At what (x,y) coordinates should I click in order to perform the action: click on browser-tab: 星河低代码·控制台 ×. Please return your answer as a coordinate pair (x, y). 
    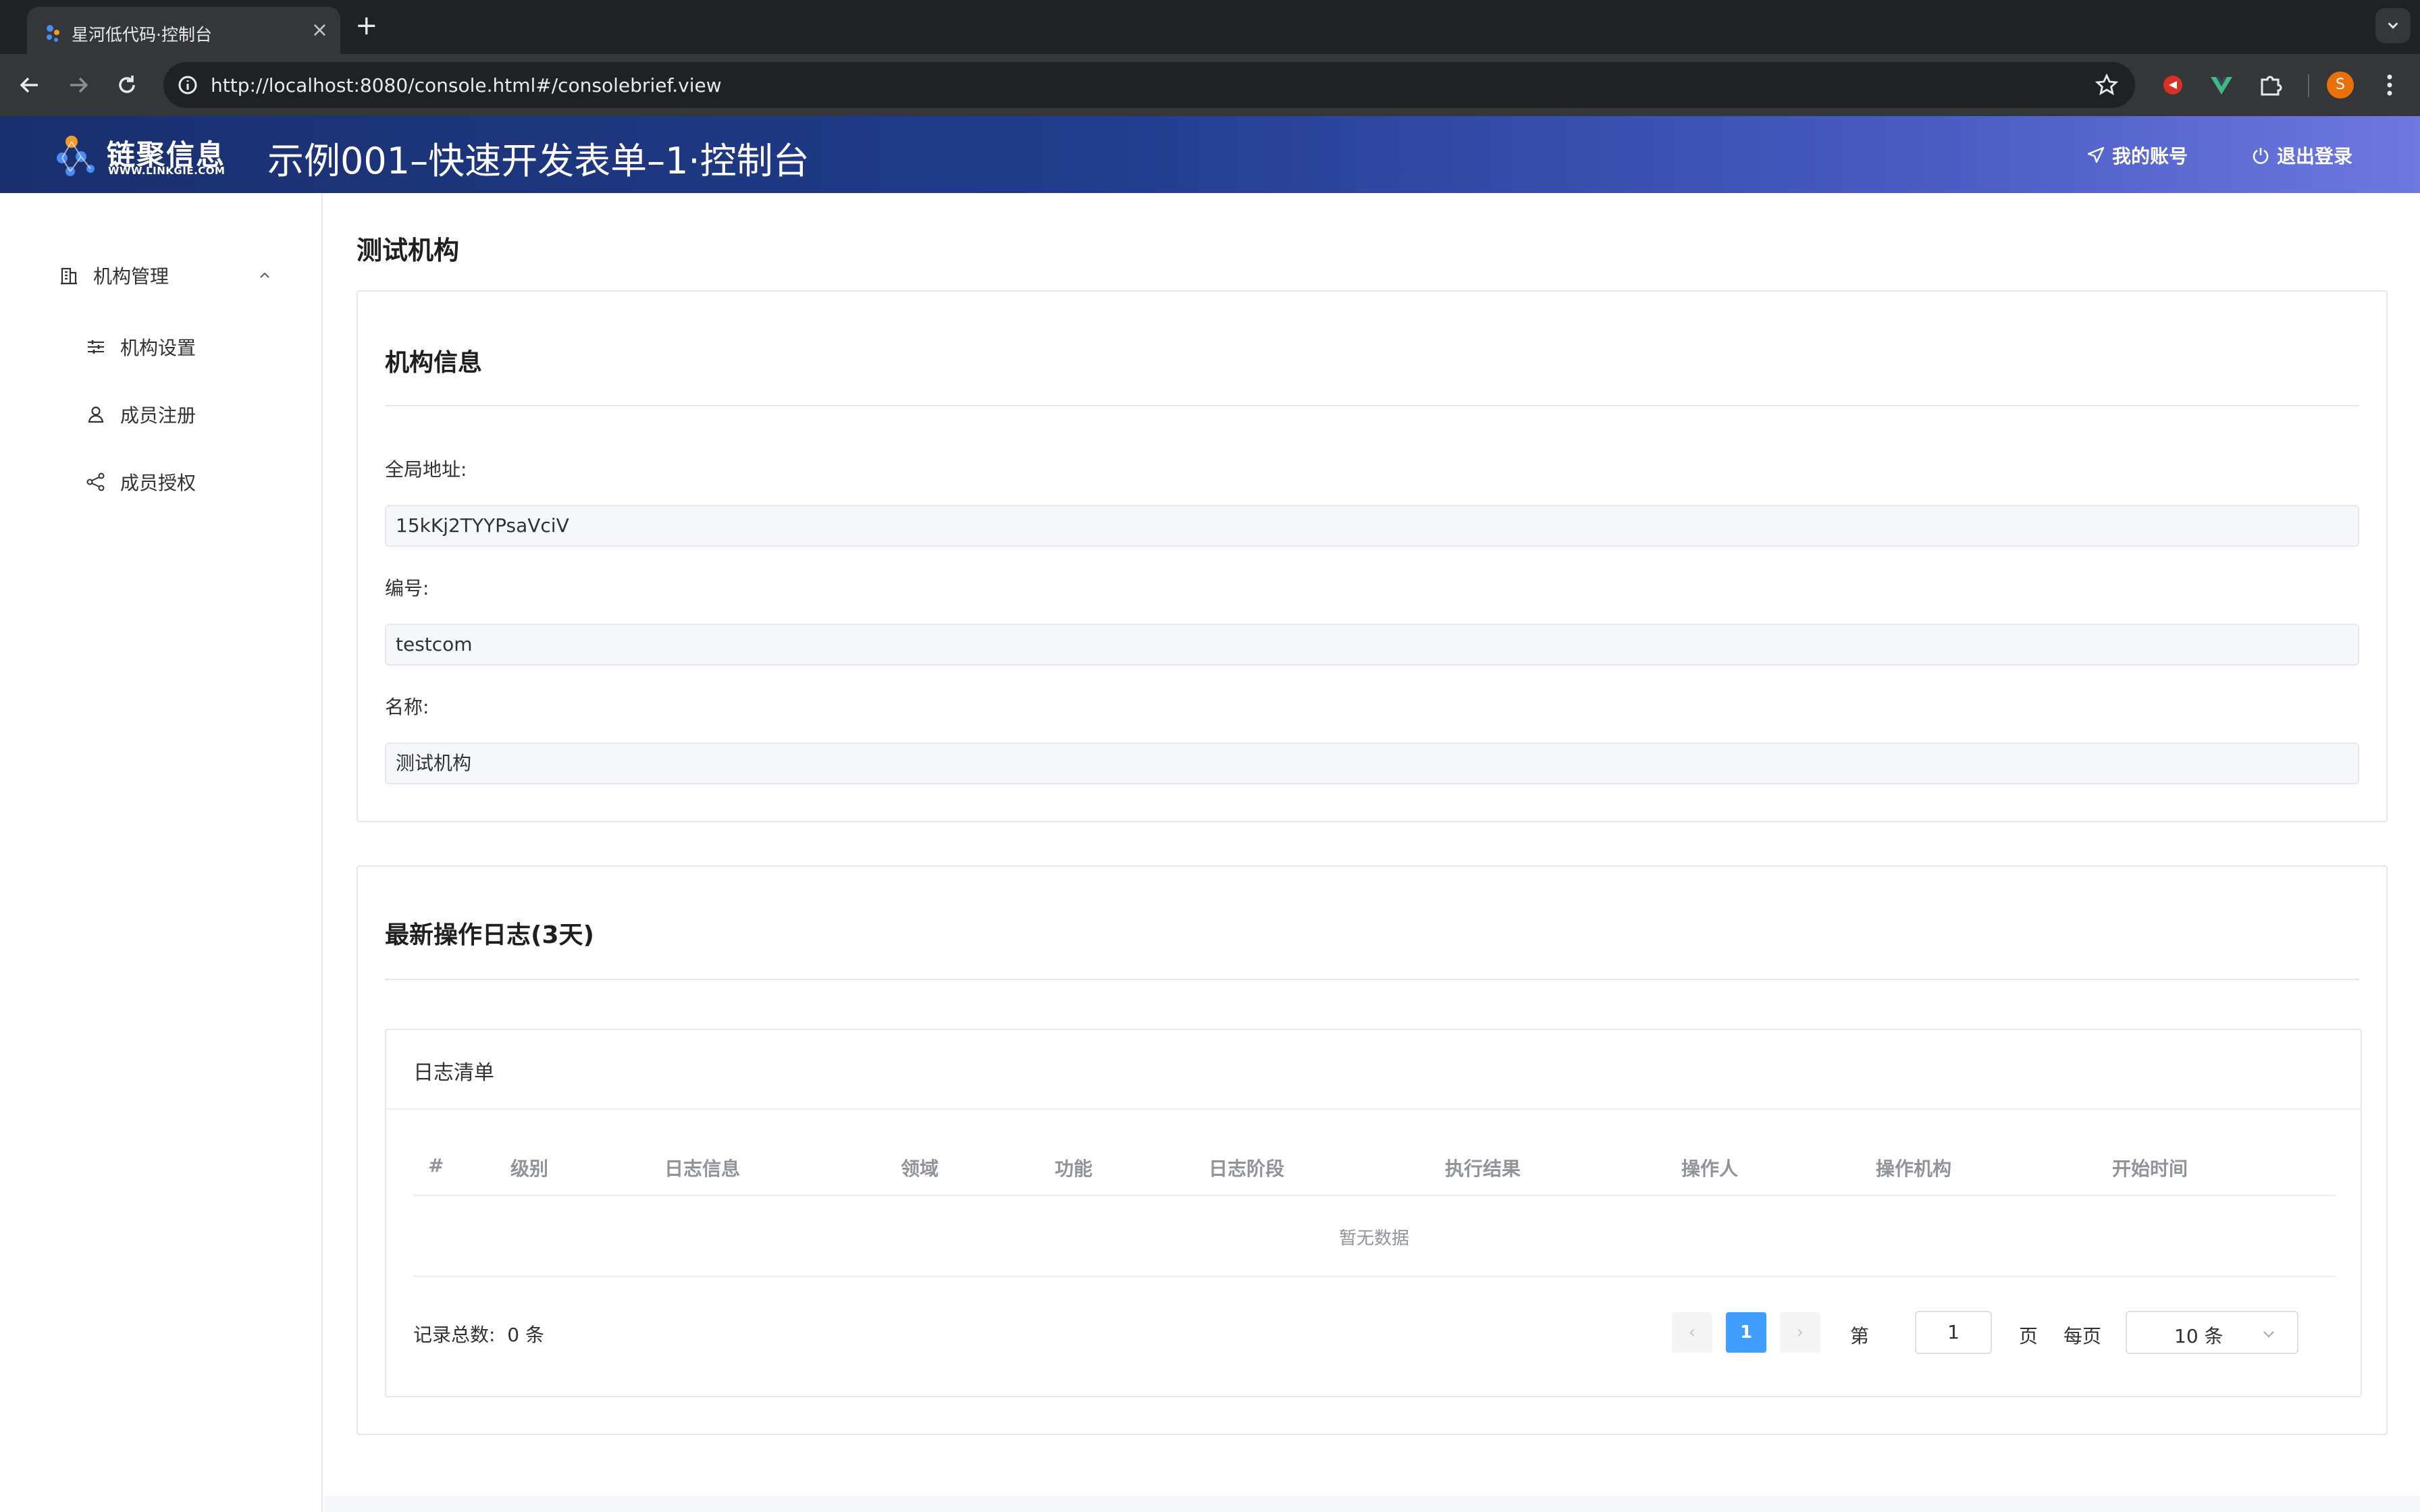
    Looking at the image, I should click on (183, 30).